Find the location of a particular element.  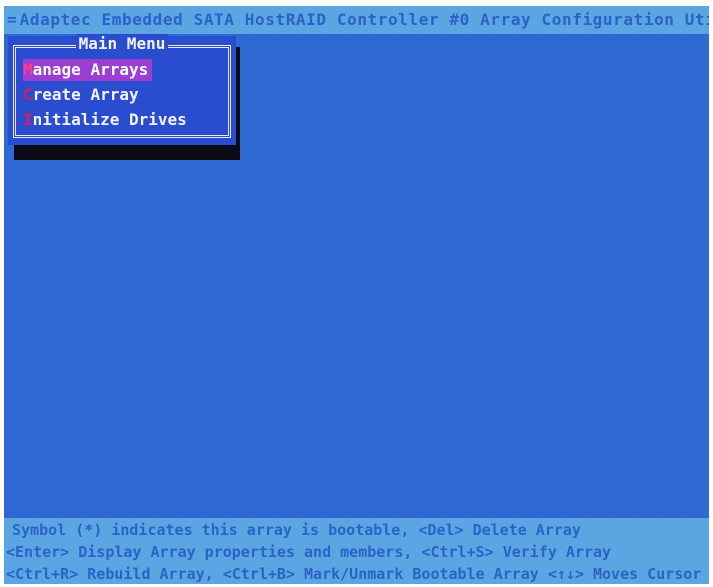

menu-hotkey-i: I is located at coordinates (28, 119).